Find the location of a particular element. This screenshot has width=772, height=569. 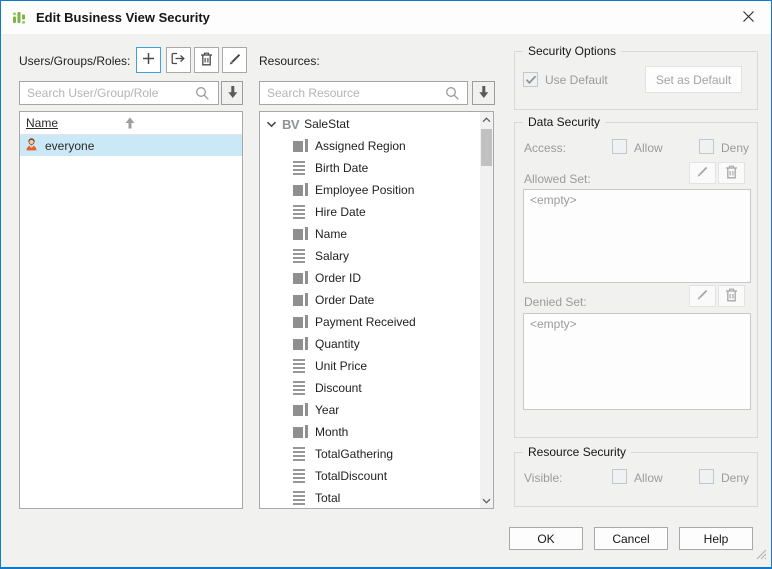

tree-item-quantity: Quantity is located at coordinates (369, 344).